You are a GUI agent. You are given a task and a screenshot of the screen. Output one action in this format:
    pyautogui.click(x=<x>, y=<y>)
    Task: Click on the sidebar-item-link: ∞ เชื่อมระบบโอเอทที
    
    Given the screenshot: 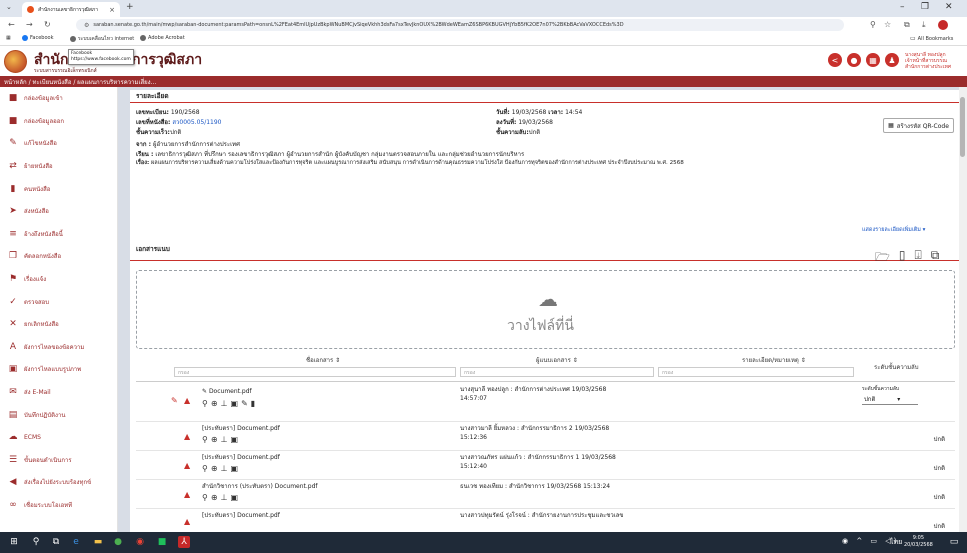 What is the action you would take?
    pyautogui.click(x=58, y=505)
    